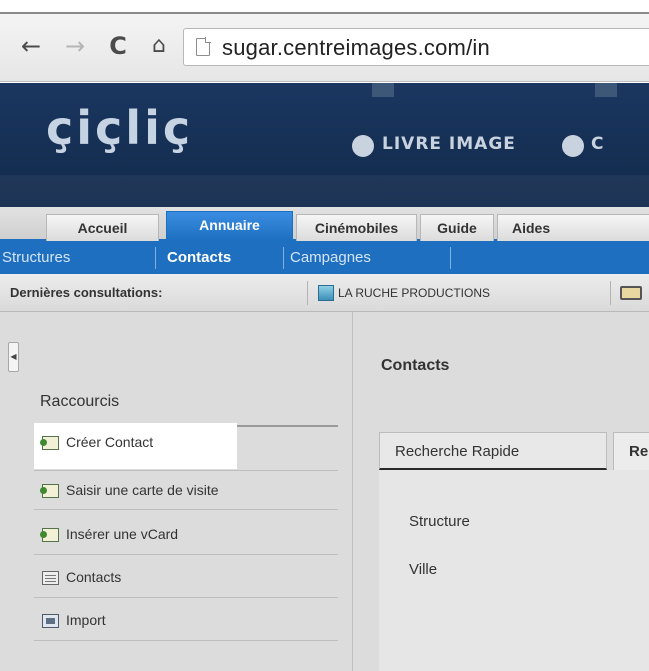 The width and height of the screenshot is (649, 671). I want to click on tab-recherche-rapide: Recherche Rapide, so click(493, 451).